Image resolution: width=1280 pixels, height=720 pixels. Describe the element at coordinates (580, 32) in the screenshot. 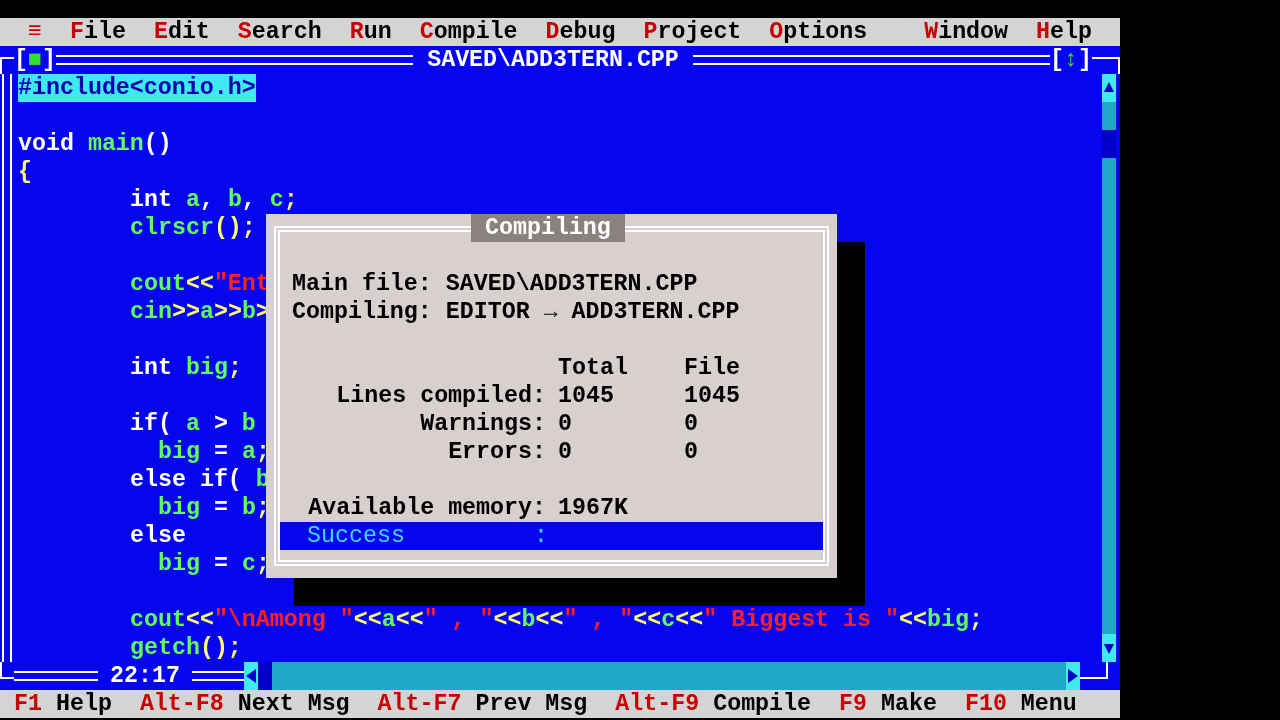

I see `menu-item: Debug` at that location.